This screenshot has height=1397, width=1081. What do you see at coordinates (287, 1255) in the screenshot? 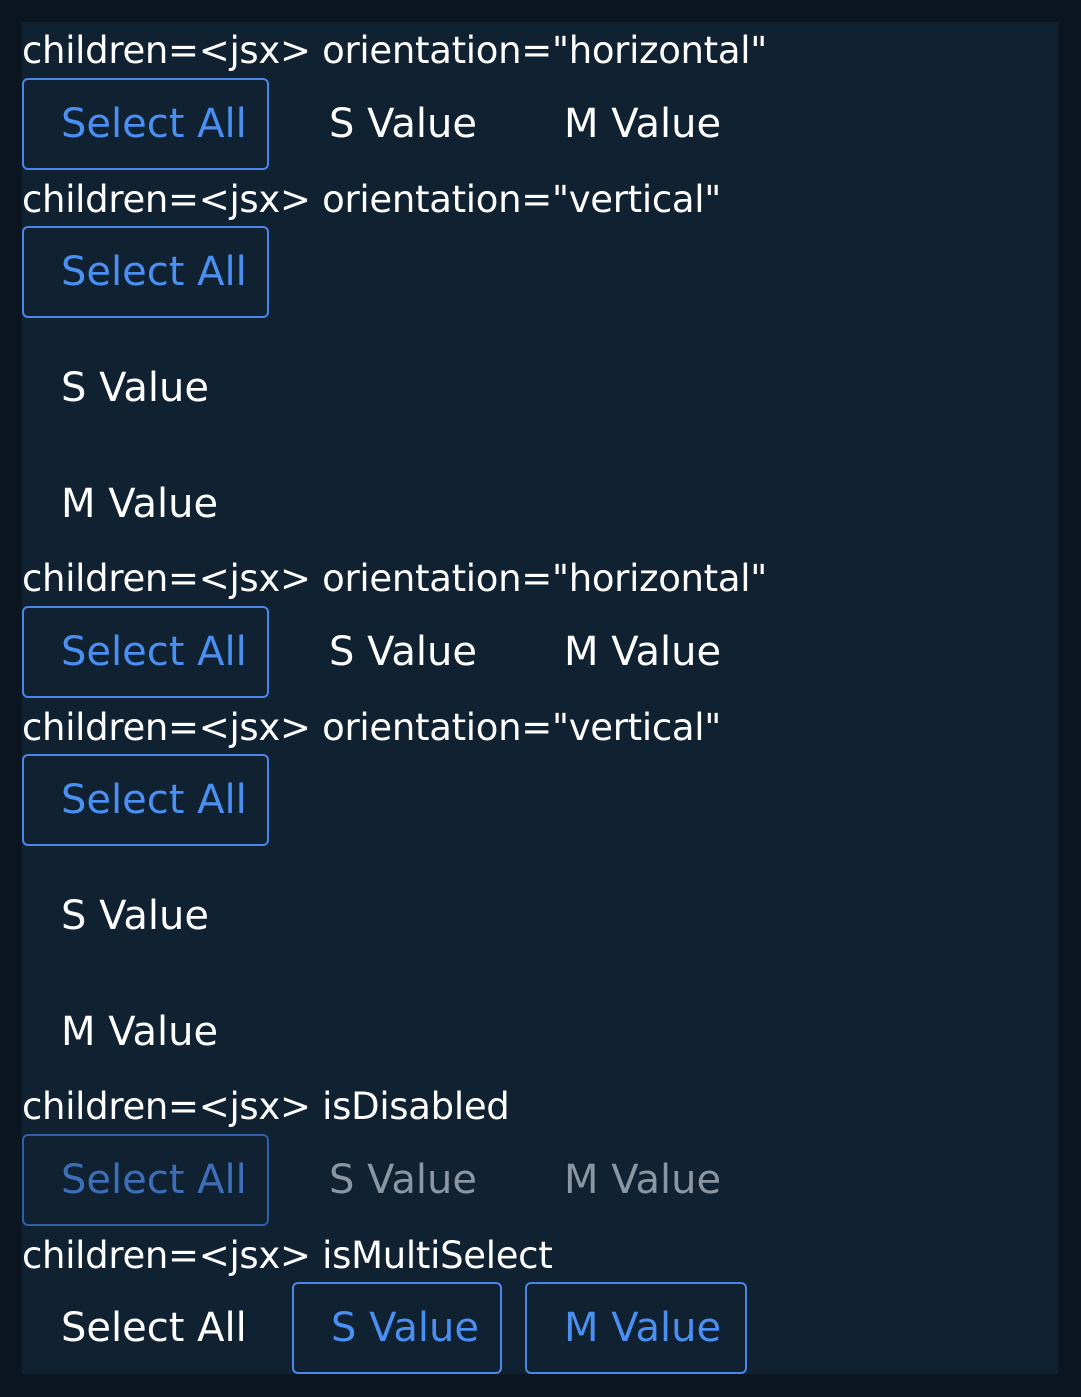
I see `section-label-multi-select: children=<jsx> isMultiSelect` at bounding box center [287, 1255].